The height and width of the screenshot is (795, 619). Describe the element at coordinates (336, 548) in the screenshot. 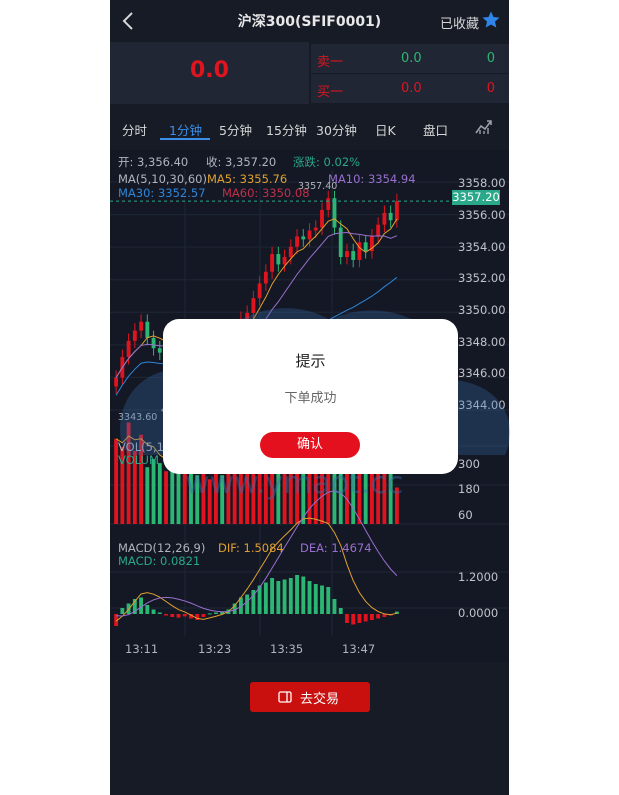

I see `dea-value: DEA: 1.4674` at that location.